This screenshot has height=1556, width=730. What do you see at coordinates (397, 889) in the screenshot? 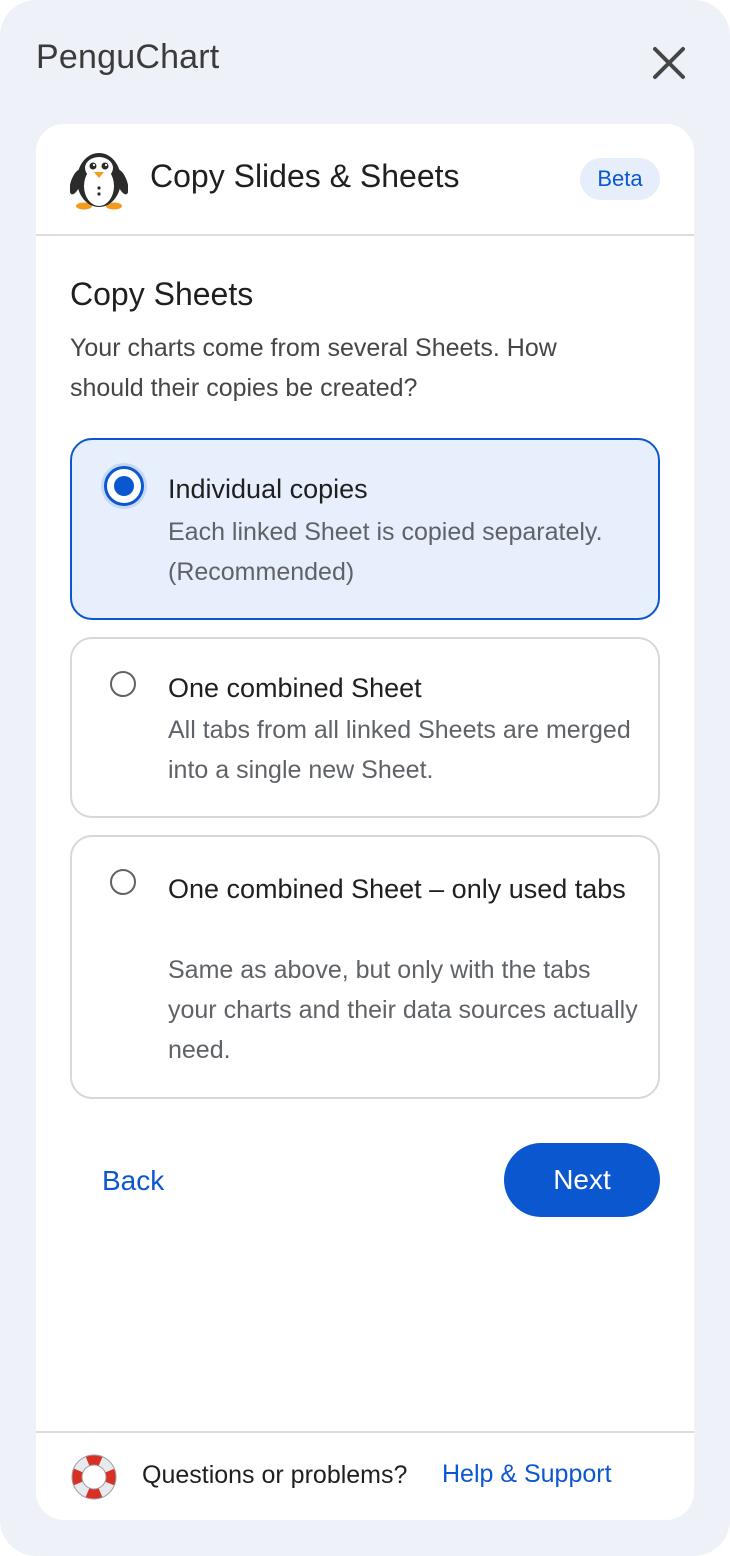
I see `option-label: One combined Sheet – only used tabs` at bounding box center [397, 889].